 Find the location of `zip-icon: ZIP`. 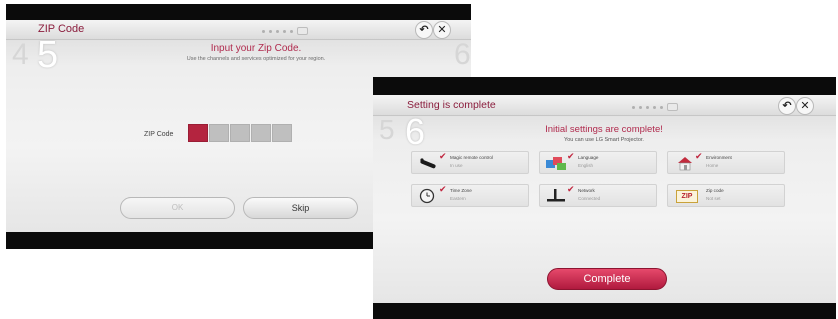

zip-icon: ZIP is located at coordinates (687, 196).